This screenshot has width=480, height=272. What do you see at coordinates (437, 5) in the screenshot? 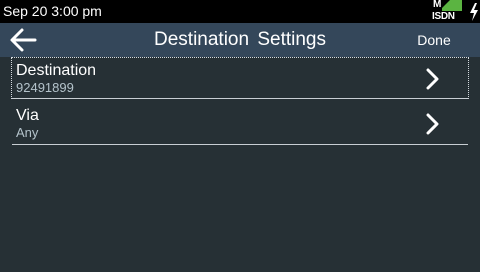
I see `isdn-badge-top: M` at bounding box center [437, 5].